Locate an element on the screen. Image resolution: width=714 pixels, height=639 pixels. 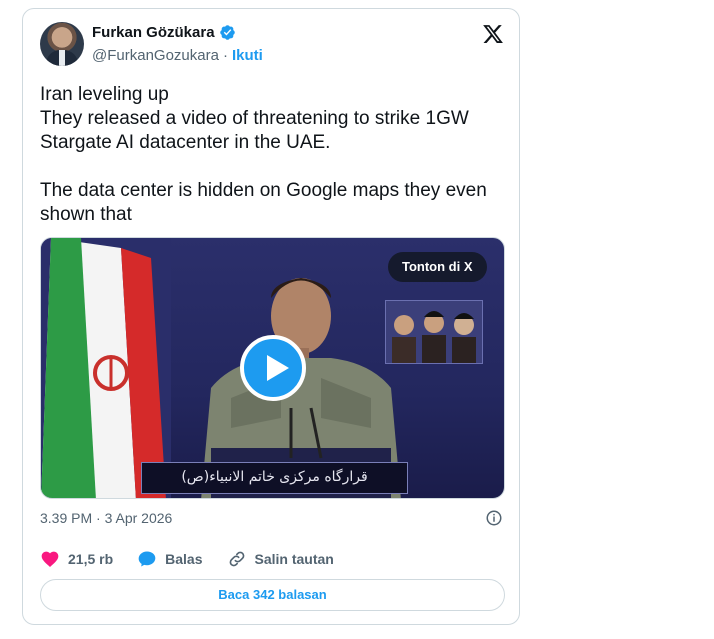
like-action: 21,5 rb is located at coordinates (76, 559).